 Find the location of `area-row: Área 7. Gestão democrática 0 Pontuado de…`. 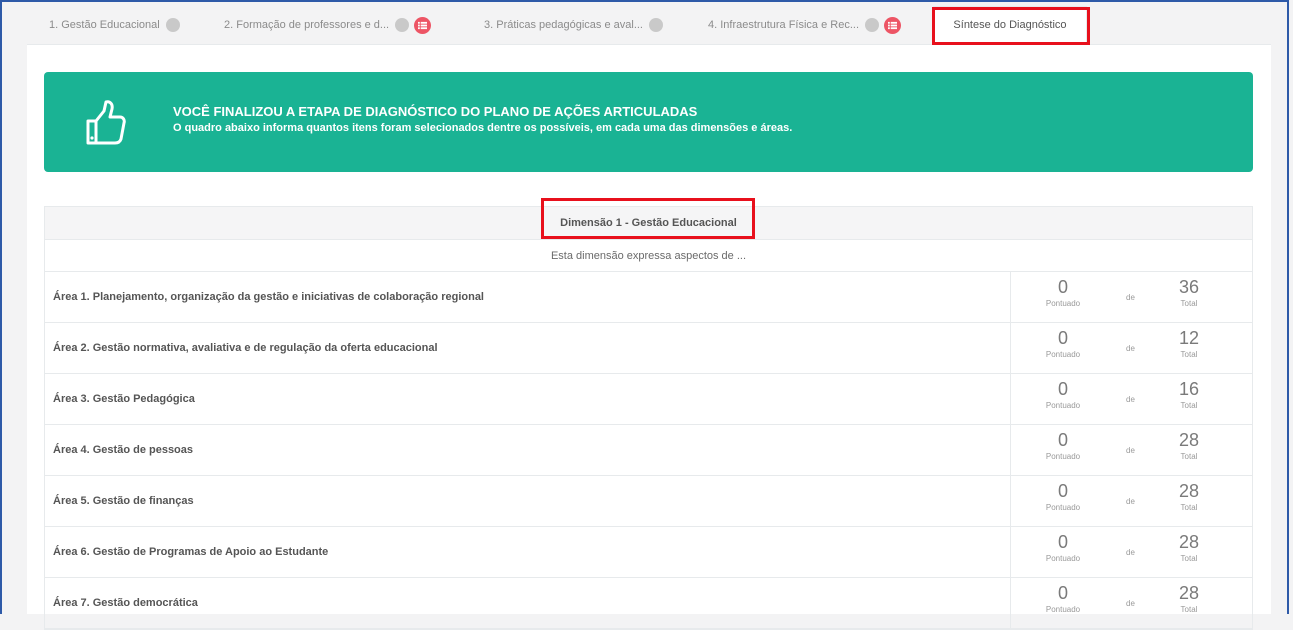

area-row: Área 7. Gestão democrática 0 Pontuado de… is located at coordinates (648, 603).